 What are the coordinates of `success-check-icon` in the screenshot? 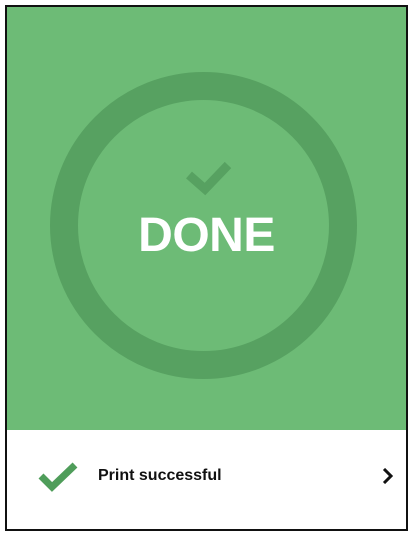 It's located at (58, 477).